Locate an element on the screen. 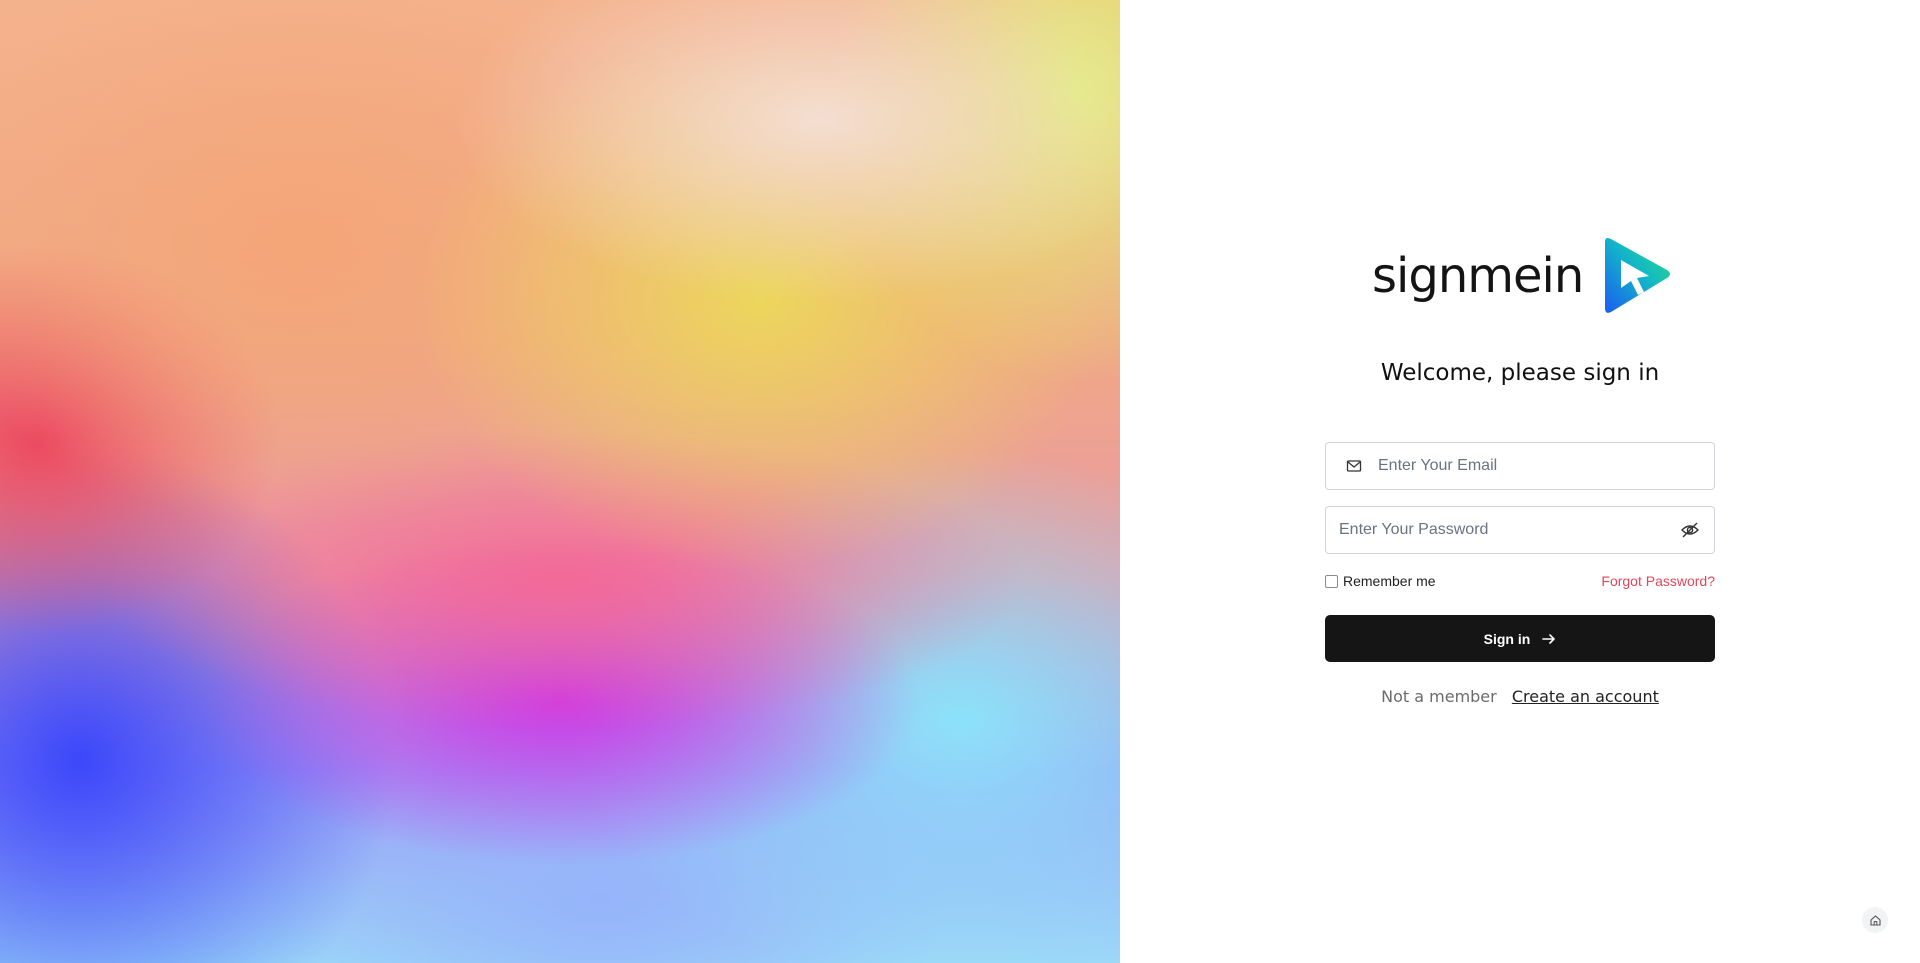  sign-in-button: Sign in is located at coordinates (1520, 638).